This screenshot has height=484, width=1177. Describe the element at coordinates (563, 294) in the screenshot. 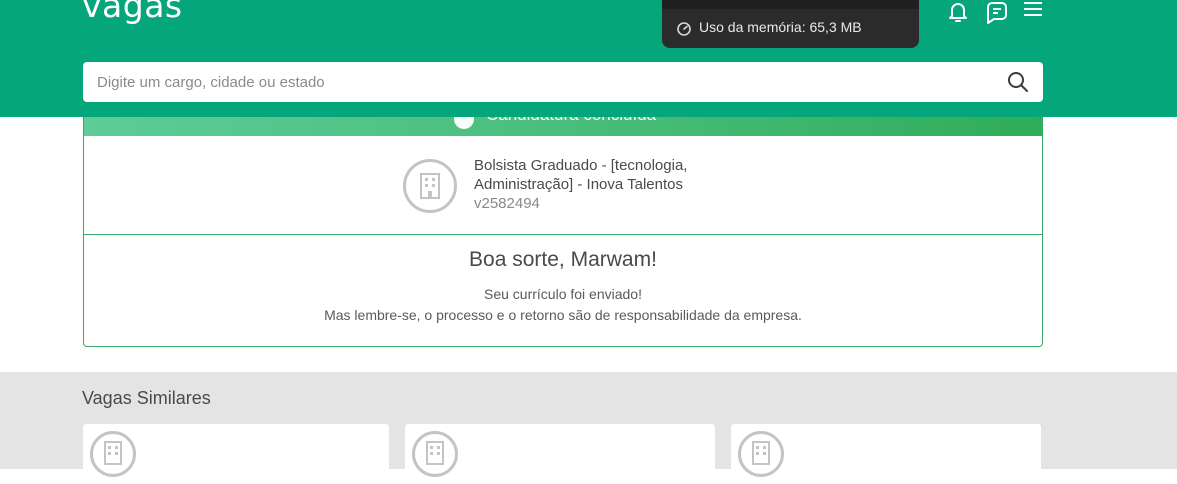

I see `resume-sent-text: Seu currículo foi enviado!` at that location.